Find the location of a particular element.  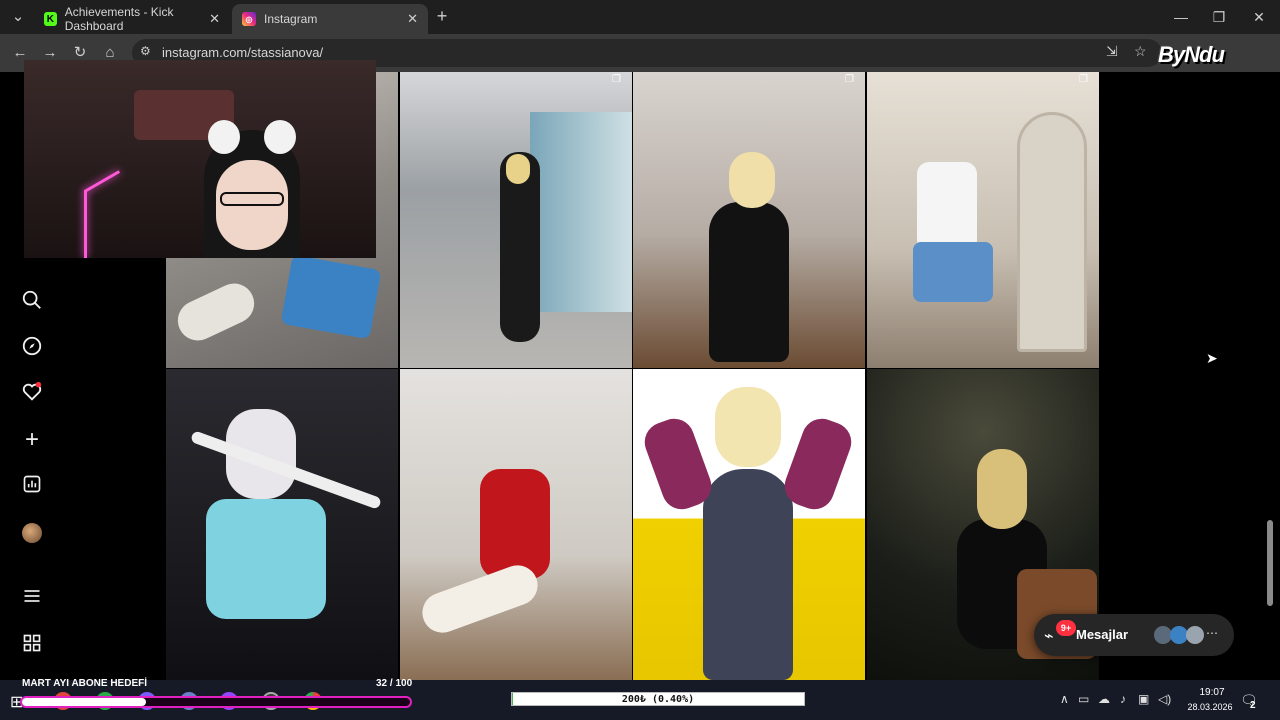

notifications-heart-icon is located at coordinates (32, 393).